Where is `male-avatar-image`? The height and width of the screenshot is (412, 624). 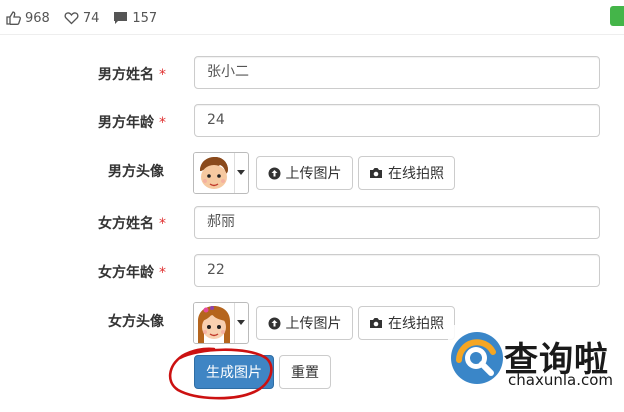 male-avatar-image is located at coordinates (214, 173).